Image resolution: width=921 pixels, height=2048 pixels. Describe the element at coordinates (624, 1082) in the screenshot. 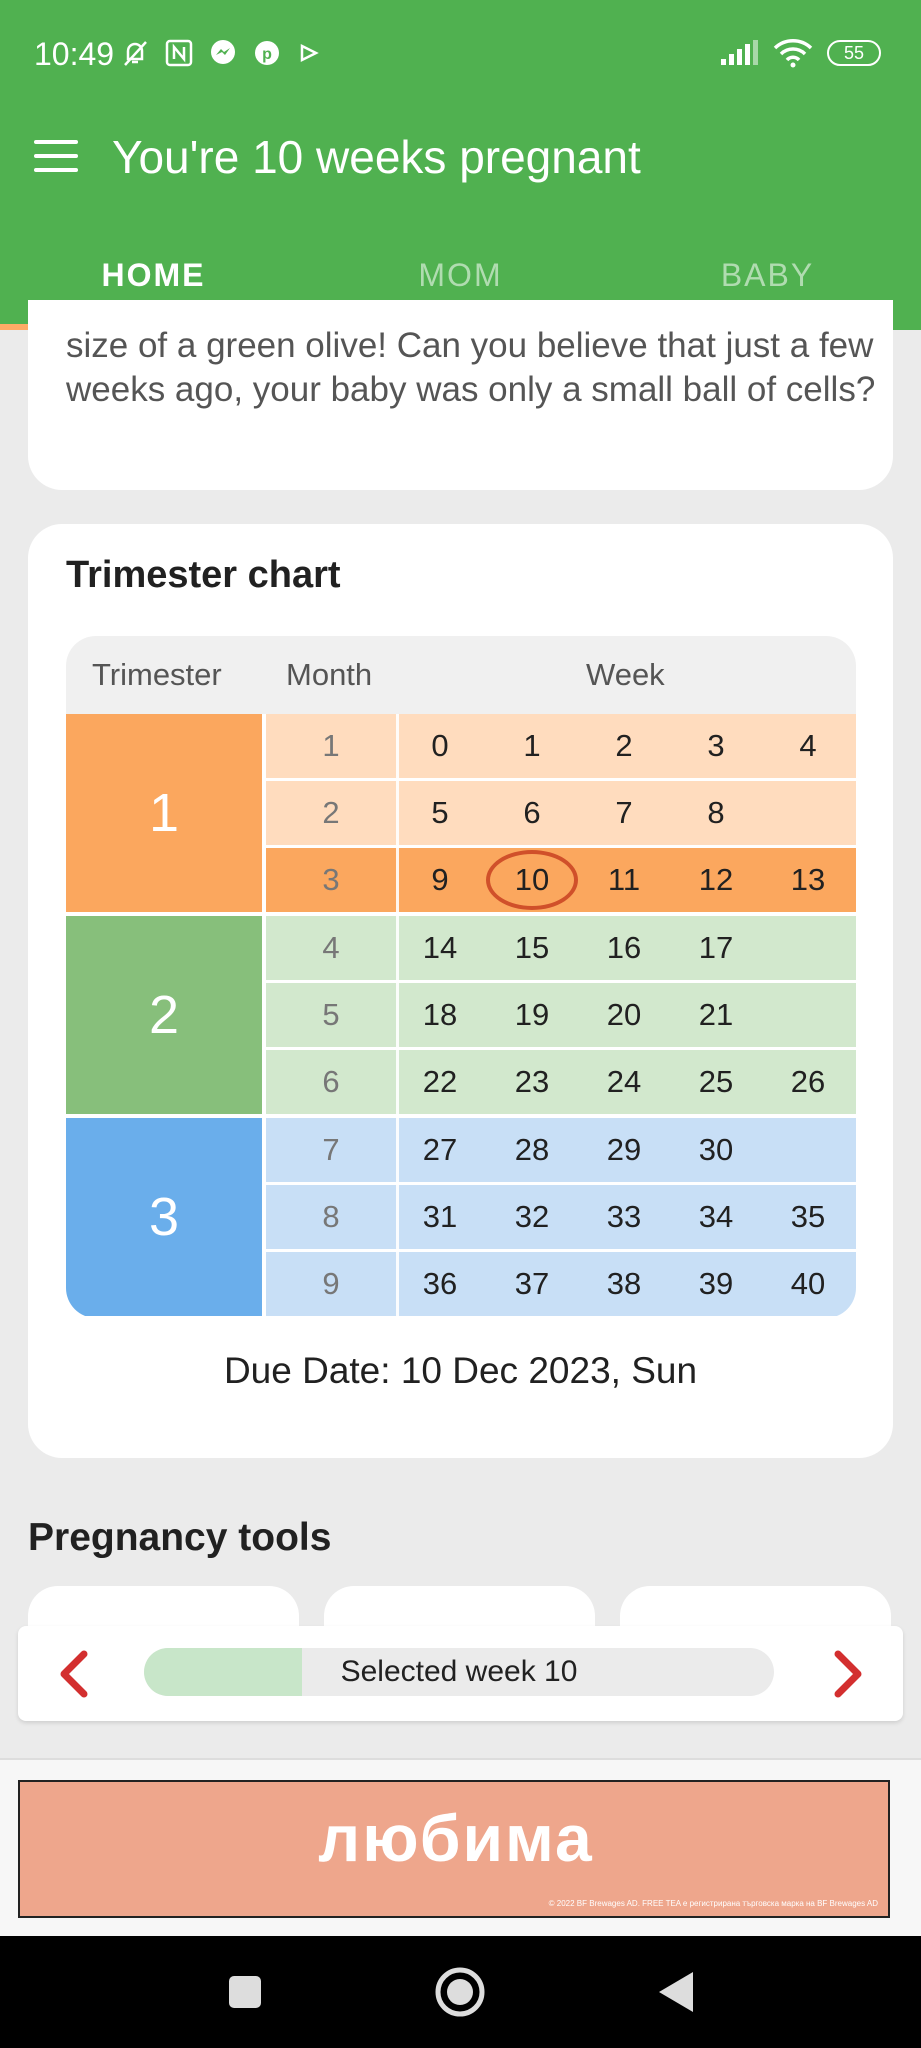

I see `week-cell: 24` at that location.